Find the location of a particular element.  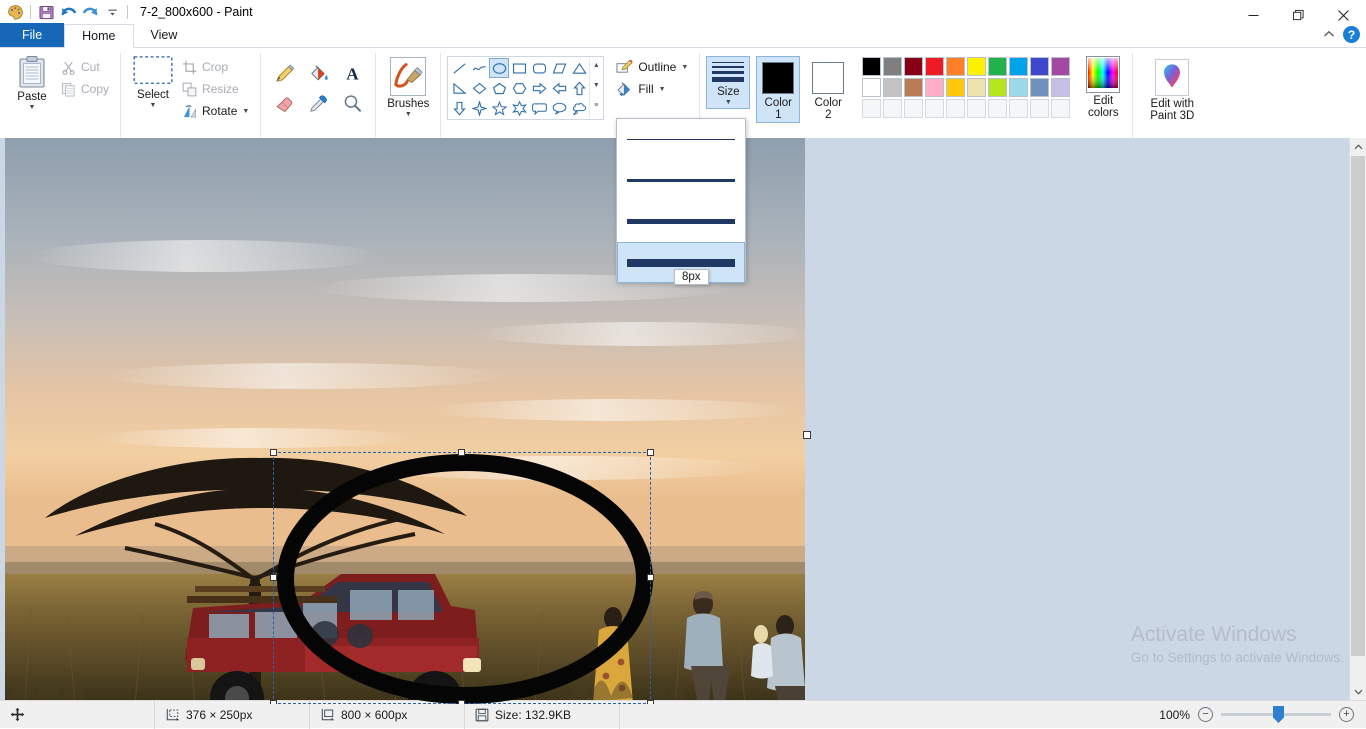

shape-diamond is located at coordinates (479, 88).